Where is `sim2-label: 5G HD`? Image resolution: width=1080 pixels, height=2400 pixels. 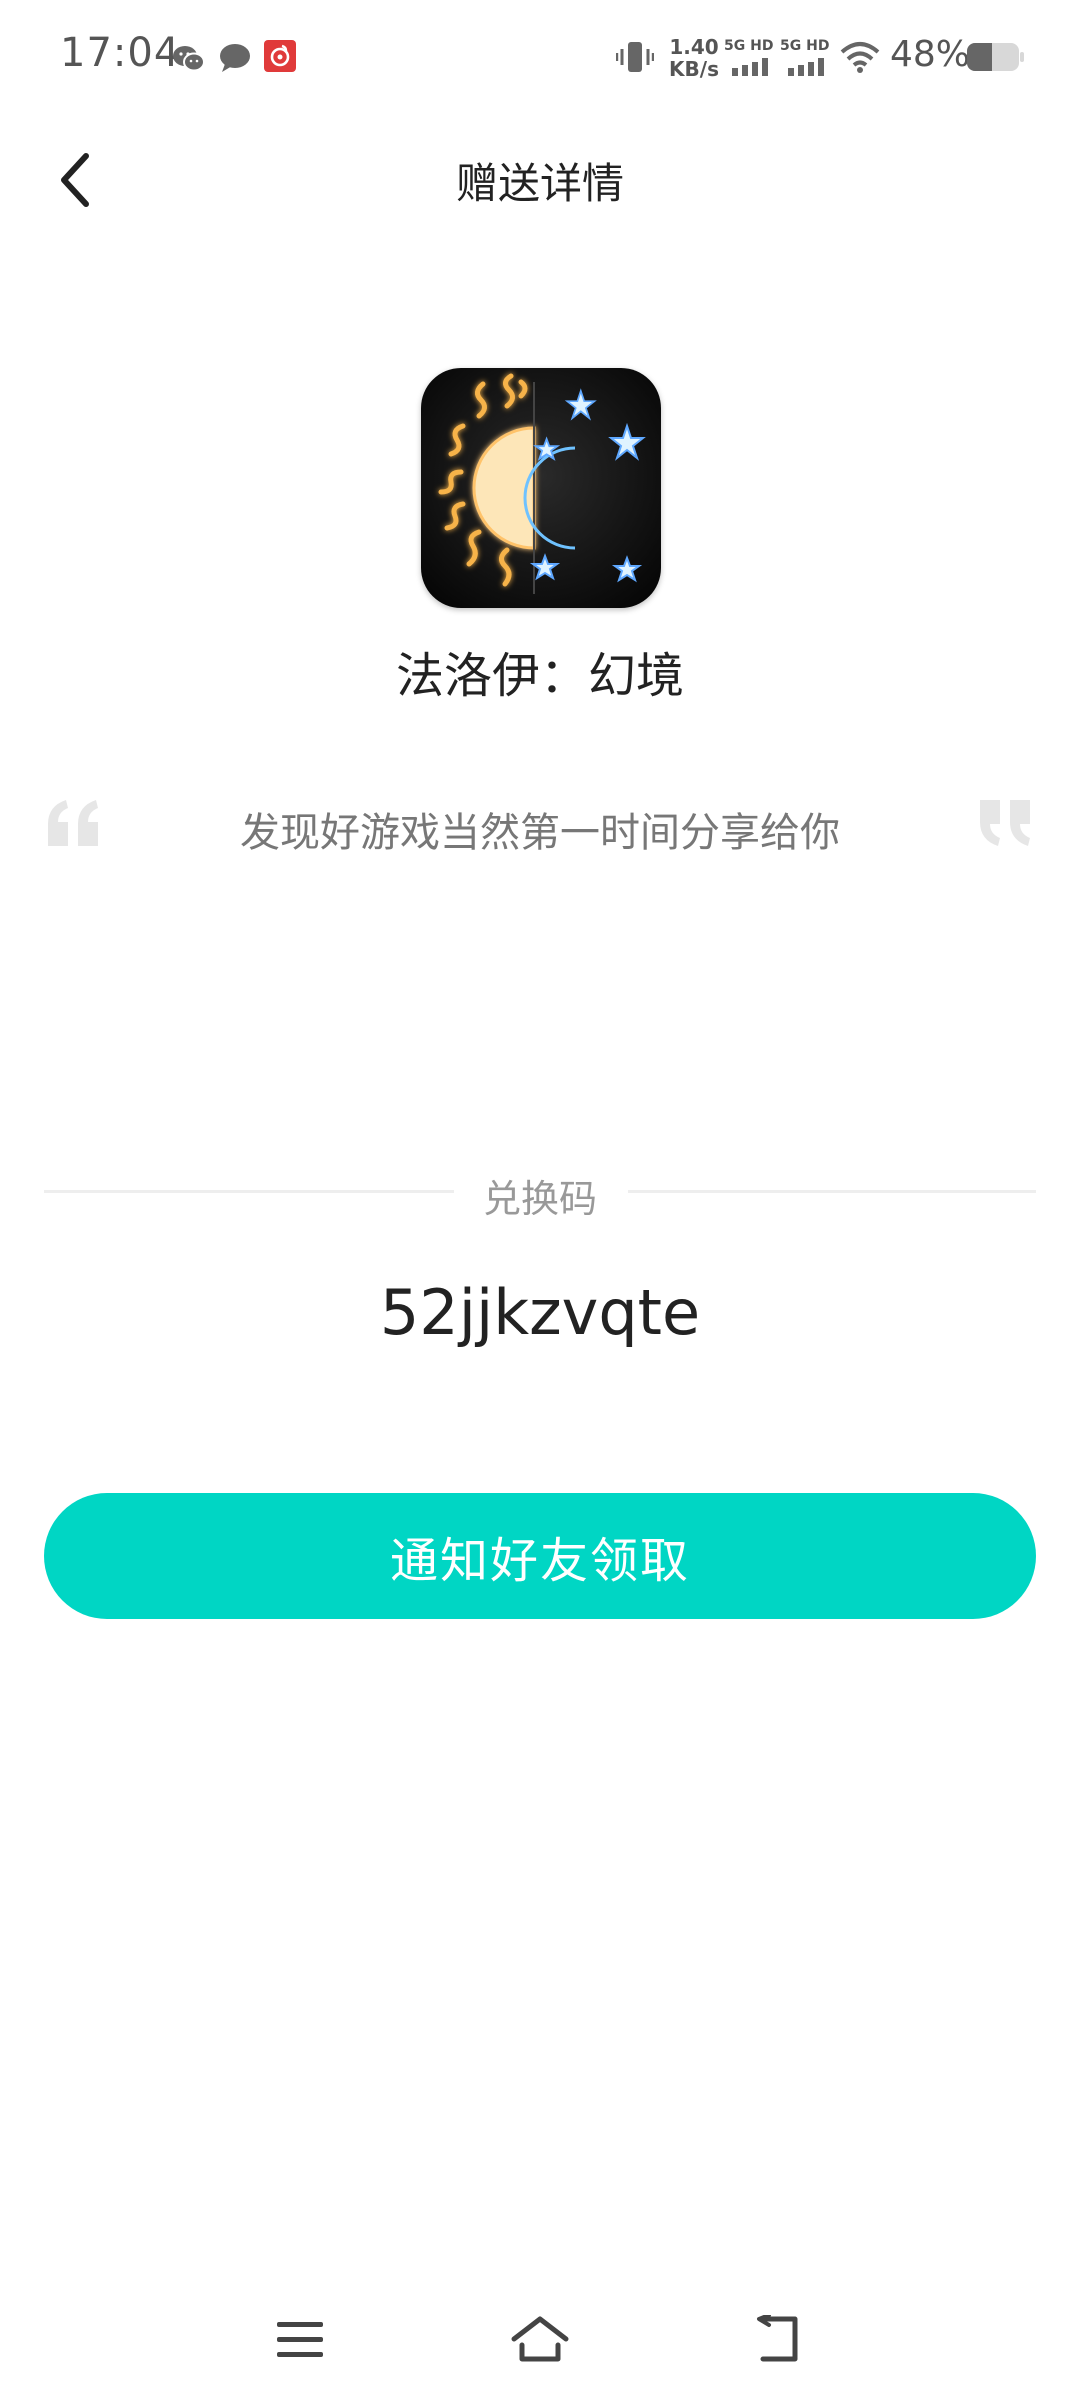
sim2-label: 5G HD is located at coordinates (805, 46).